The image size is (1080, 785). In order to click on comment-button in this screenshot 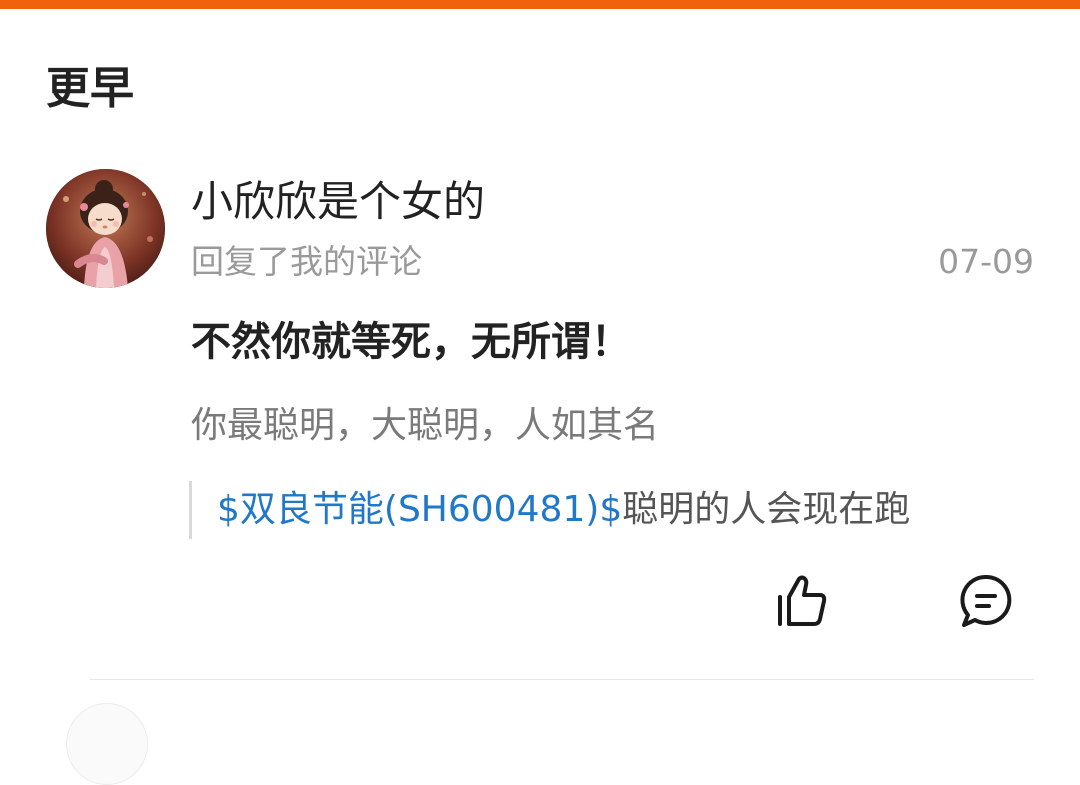, I will do `click(986, 601)`.